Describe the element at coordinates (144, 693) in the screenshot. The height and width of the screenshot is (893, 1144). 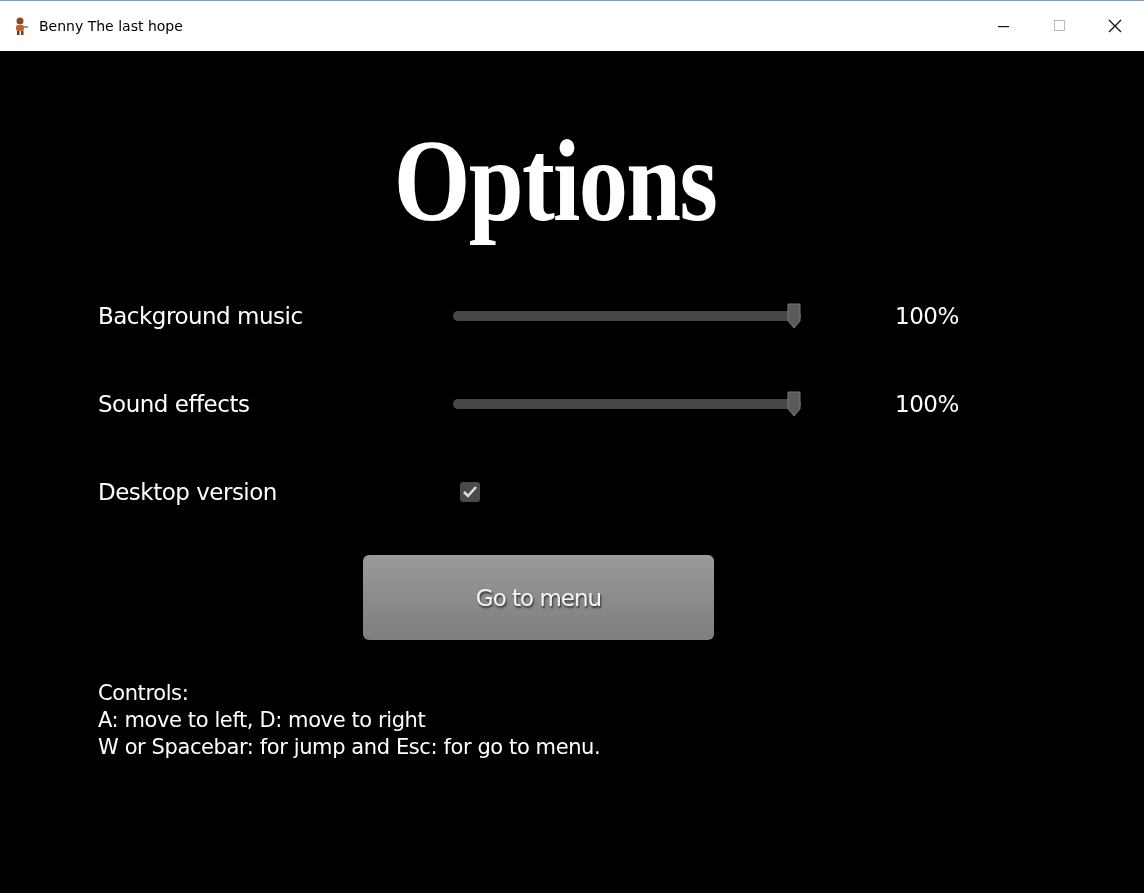
I see `help-text: Controls:` at that location.